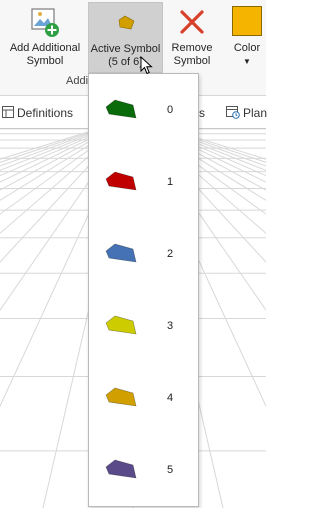  I want to click on symbol-option-4: 4, so click(143, 399).